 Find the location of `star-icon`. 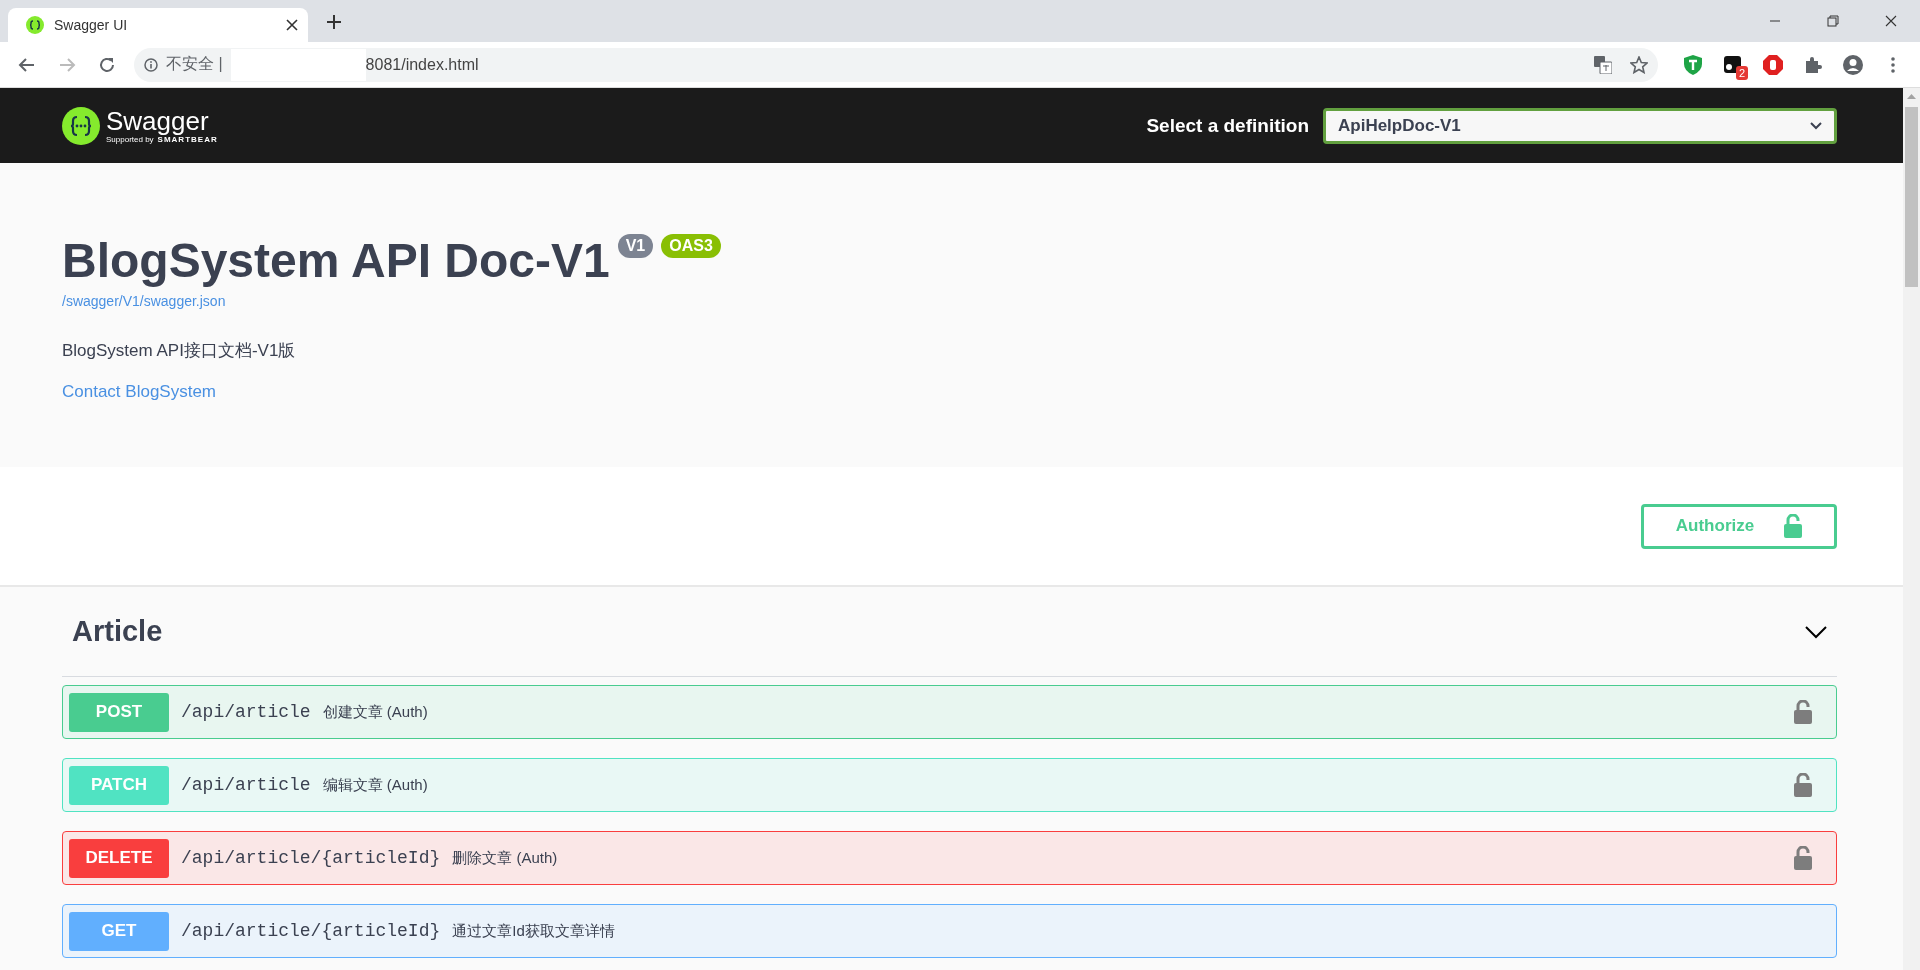

star-icon is located at coordinates (1639, 64).